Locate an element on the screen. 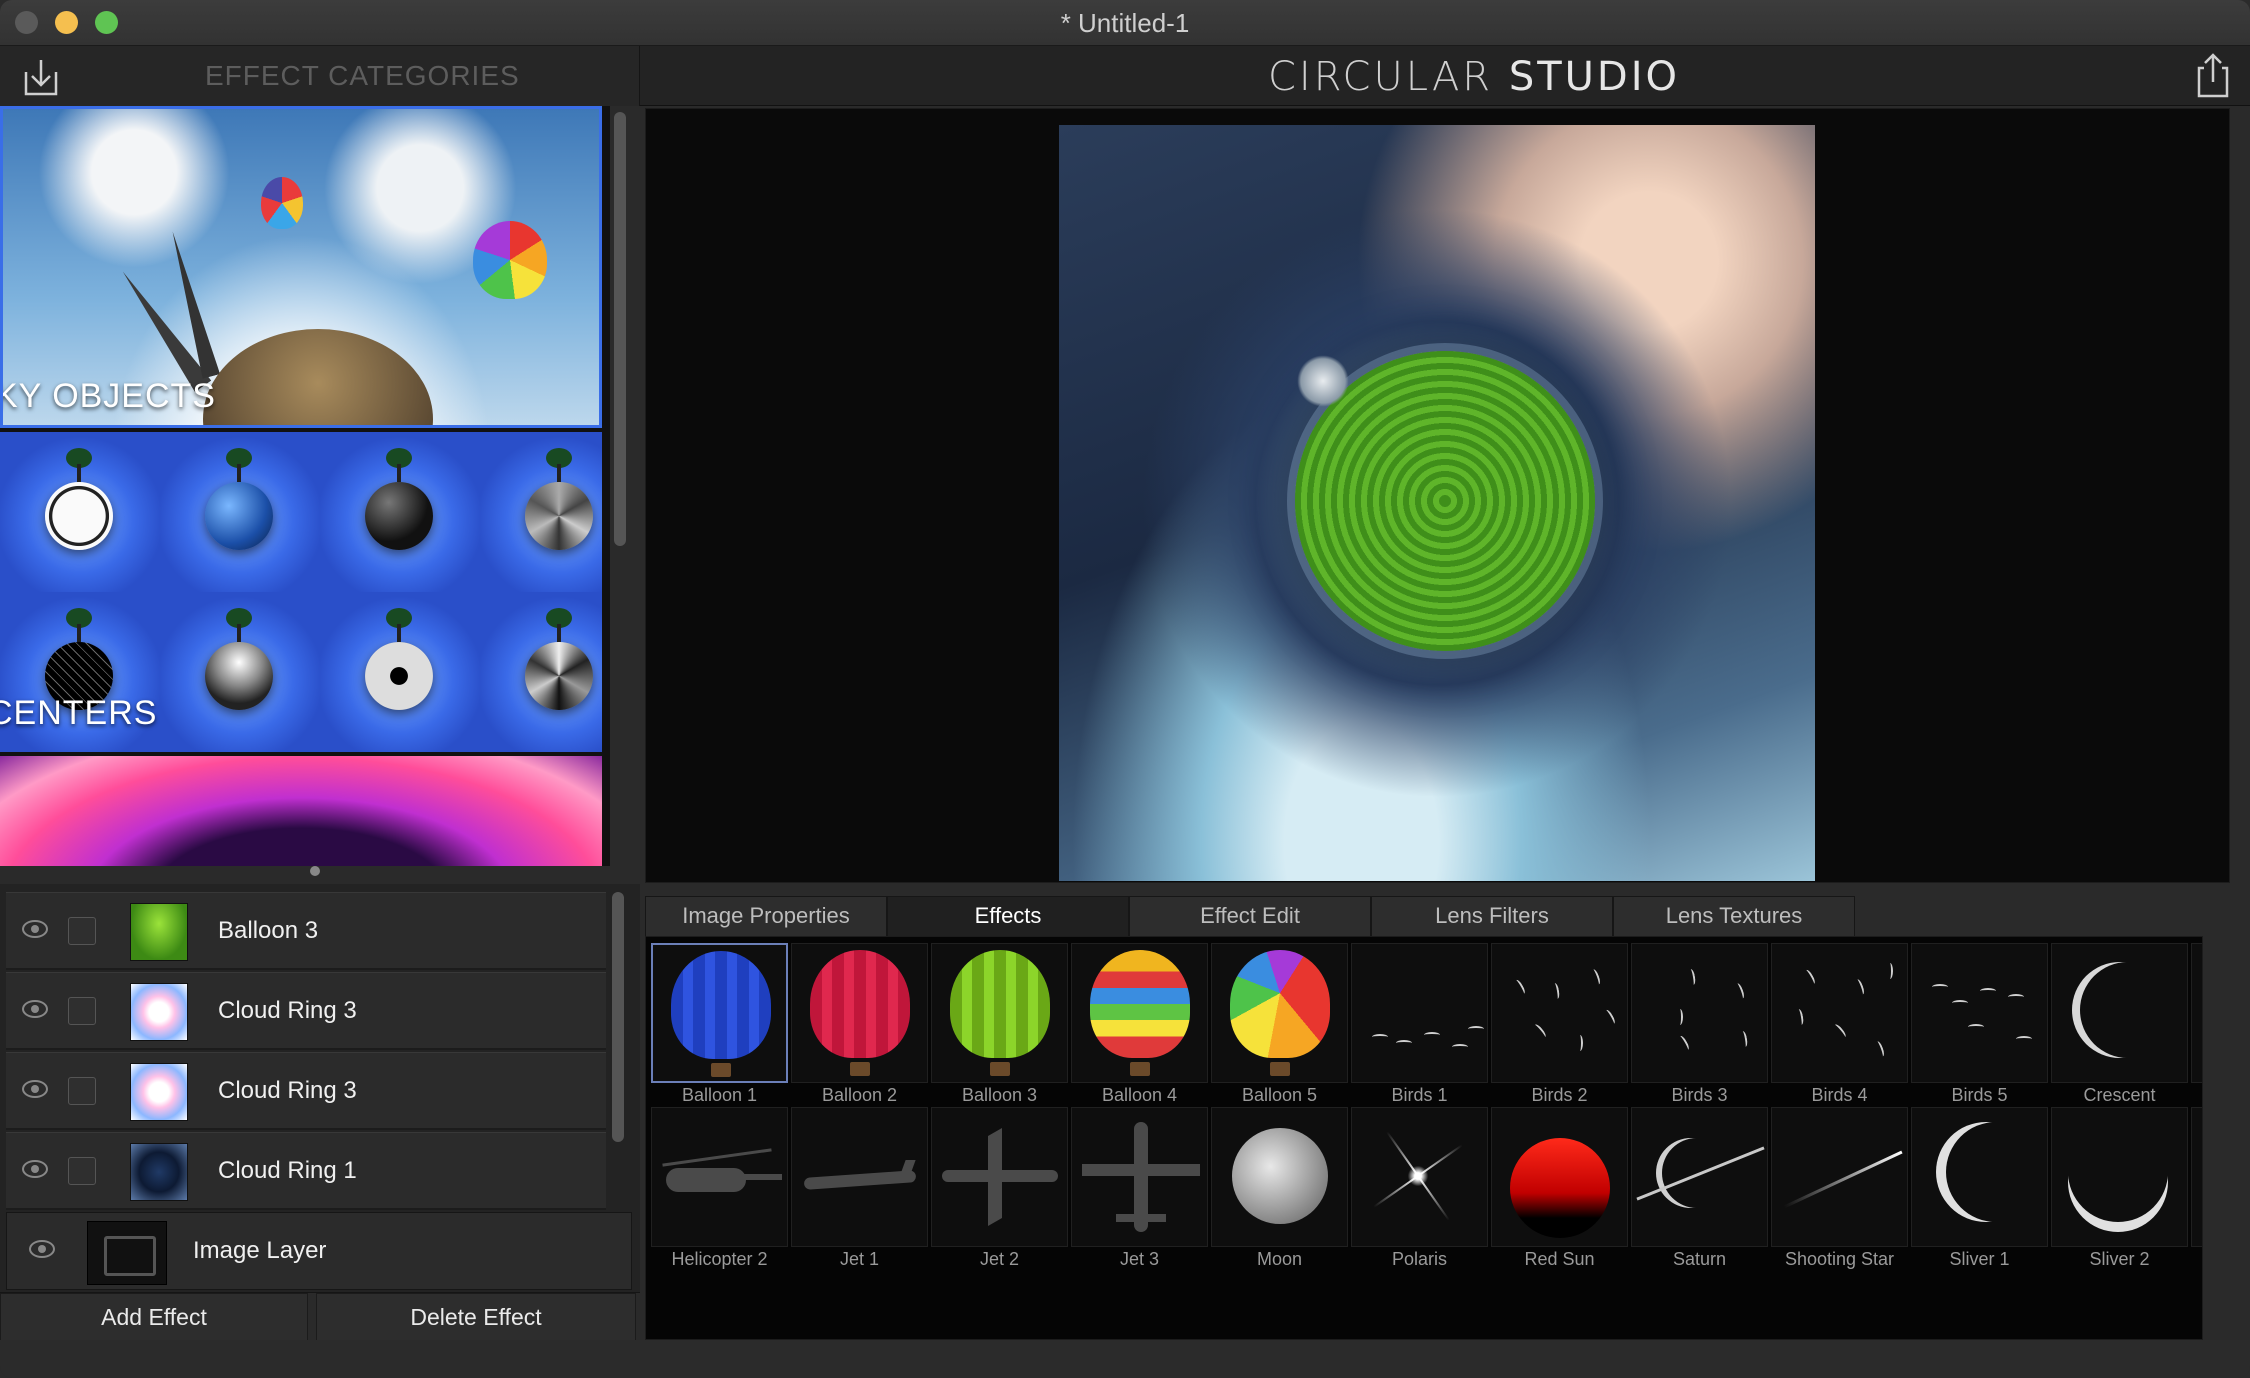  effect-item: Birds 4 is located at coordinates (1839, 1025).